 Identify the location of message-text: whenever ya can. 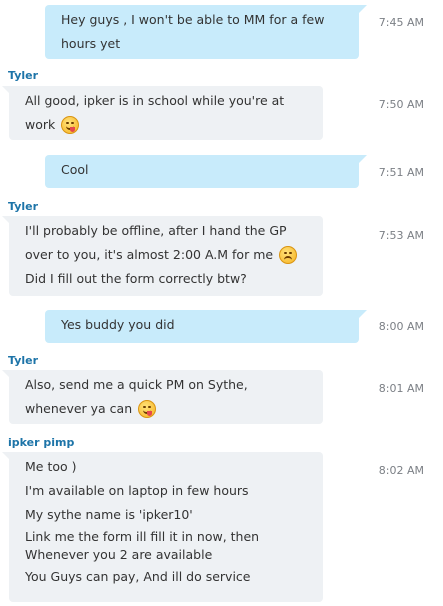
(79, 408).